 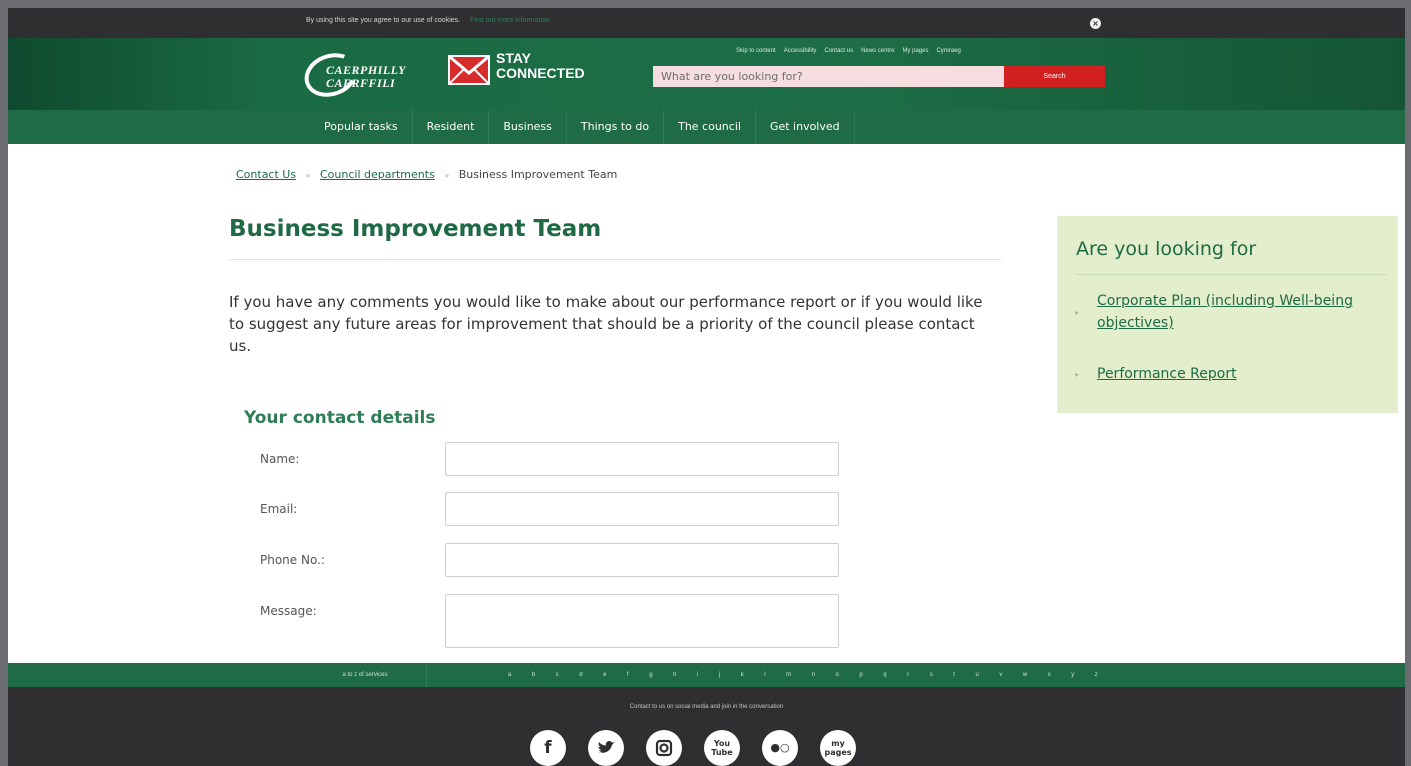 I want to click on twitter-icon, so click(x=606, y=748).